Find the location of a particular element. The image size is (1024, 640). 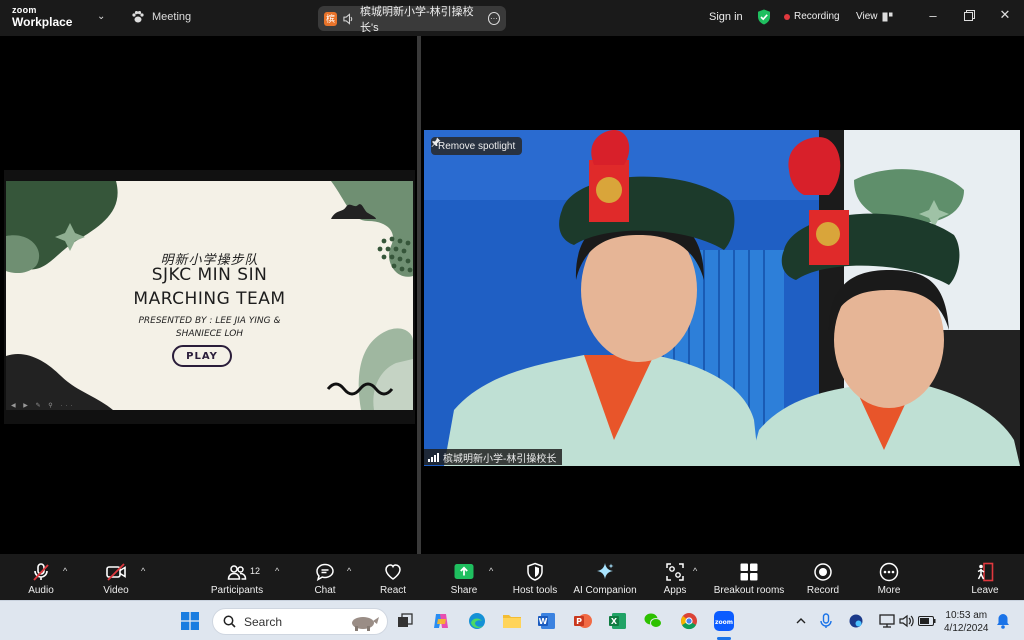

react-button: React is located at coordinates (393, 579).